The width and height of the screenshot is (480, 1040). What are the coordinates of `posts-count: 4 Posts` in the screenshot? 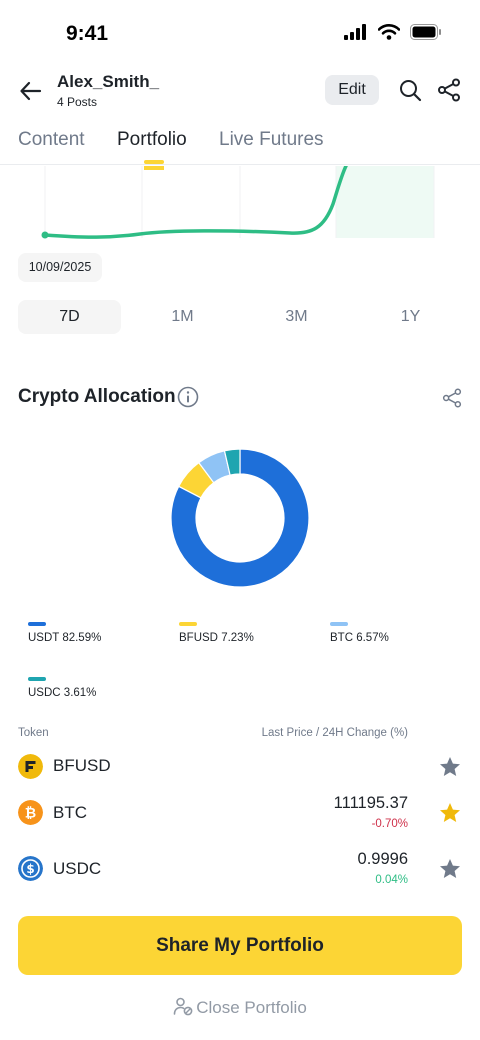 It's located at (77, 102).